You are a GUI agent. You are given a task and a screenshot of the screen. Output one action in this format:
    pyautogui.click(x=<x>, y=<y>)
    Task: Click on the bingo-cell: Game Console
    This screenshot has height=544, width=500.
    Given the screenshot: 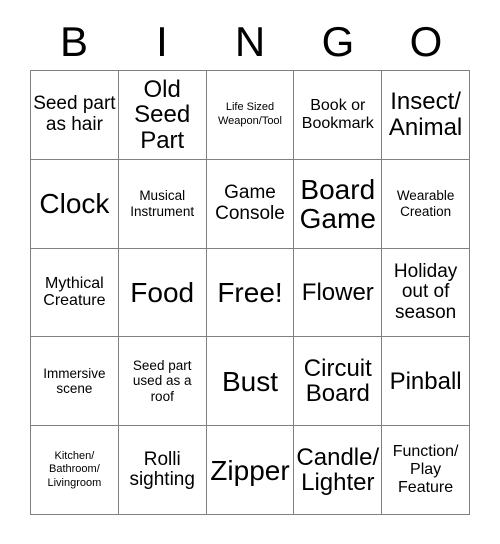 What is the action you would take?
    pyautogui.click(x=250, y=204)
    